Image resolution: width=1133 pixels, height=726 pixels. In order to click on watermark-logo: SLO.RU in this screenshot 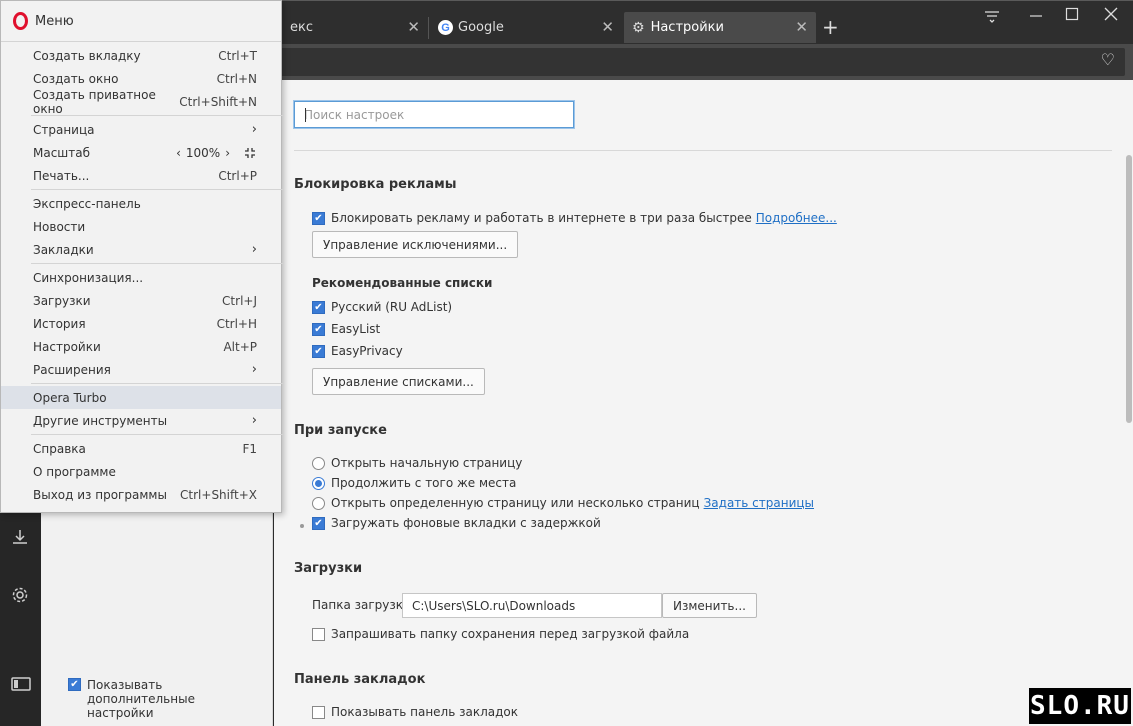, I will do `click(1080, 706)`.